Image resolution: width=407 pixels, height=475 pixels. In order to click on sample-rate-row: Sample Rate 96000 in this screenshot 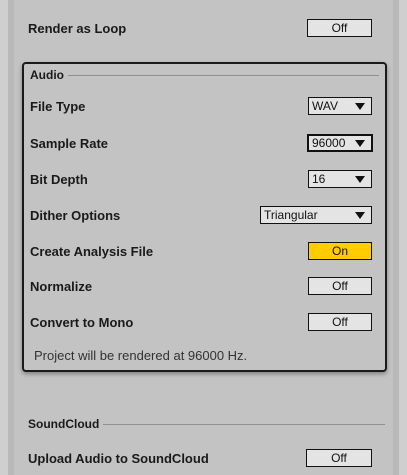, I will do `click(204, 143)`.